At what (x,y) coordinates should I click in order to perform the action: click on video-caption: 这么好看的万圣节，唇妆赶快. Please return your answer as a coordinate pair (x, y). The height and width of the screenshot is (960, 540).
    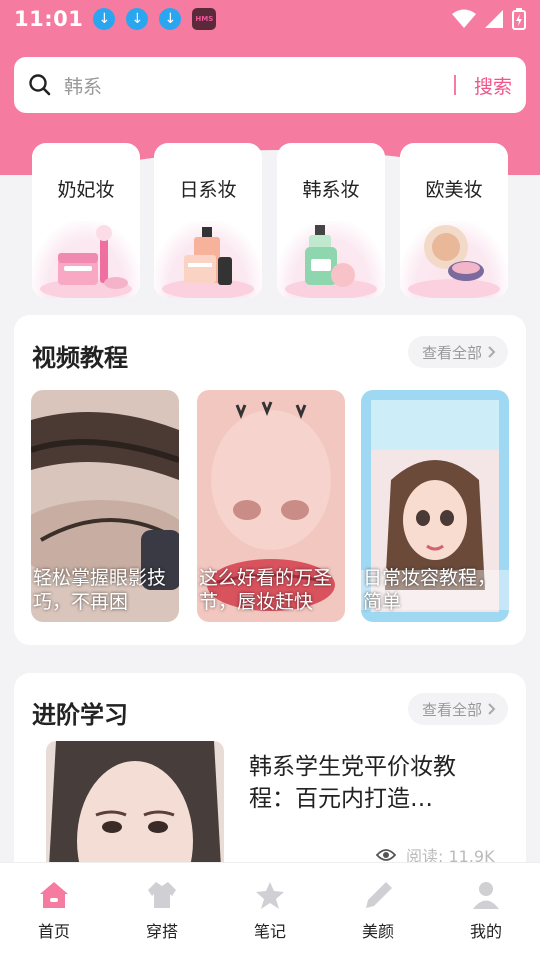
    Looking at the image, I should click on (266, 590).